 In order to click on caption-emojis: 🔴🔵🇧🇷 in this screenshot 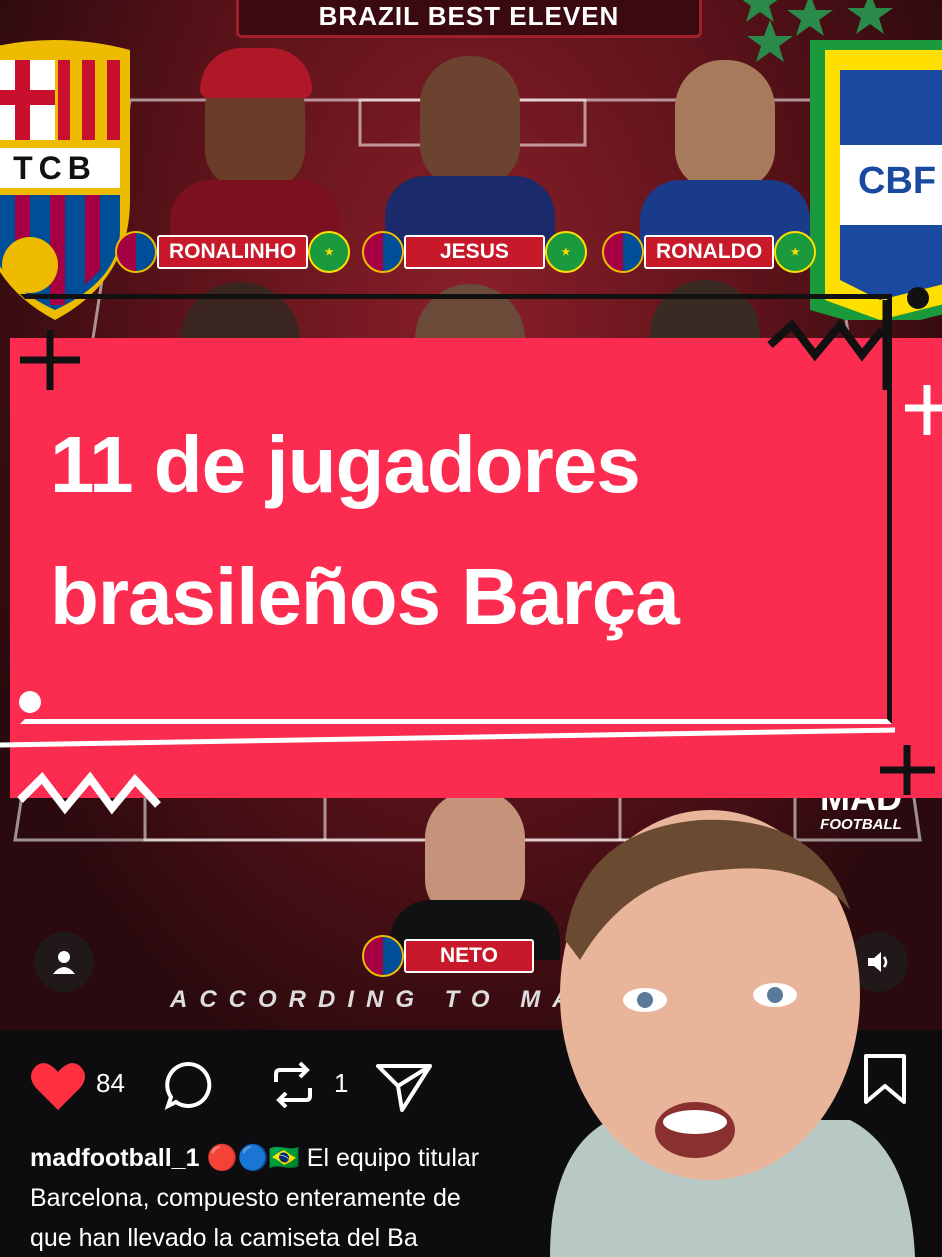, I will do `click(253, 1158)`.